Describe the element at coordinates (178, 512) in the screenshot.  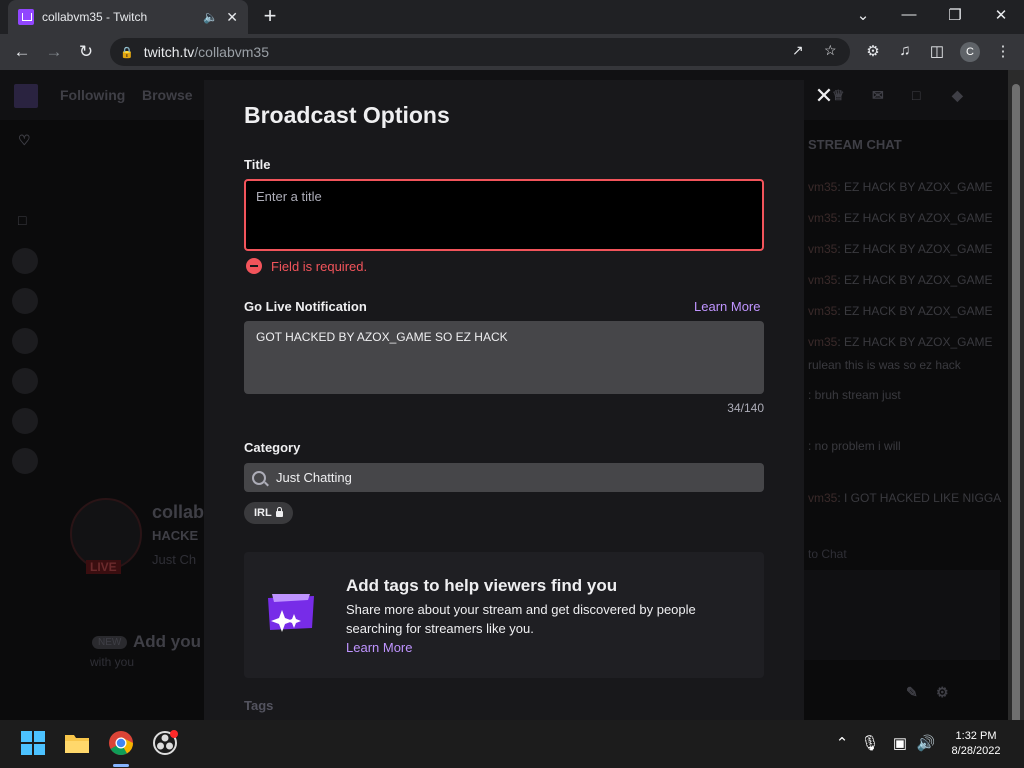
I see `channel-name: collab` at that location.